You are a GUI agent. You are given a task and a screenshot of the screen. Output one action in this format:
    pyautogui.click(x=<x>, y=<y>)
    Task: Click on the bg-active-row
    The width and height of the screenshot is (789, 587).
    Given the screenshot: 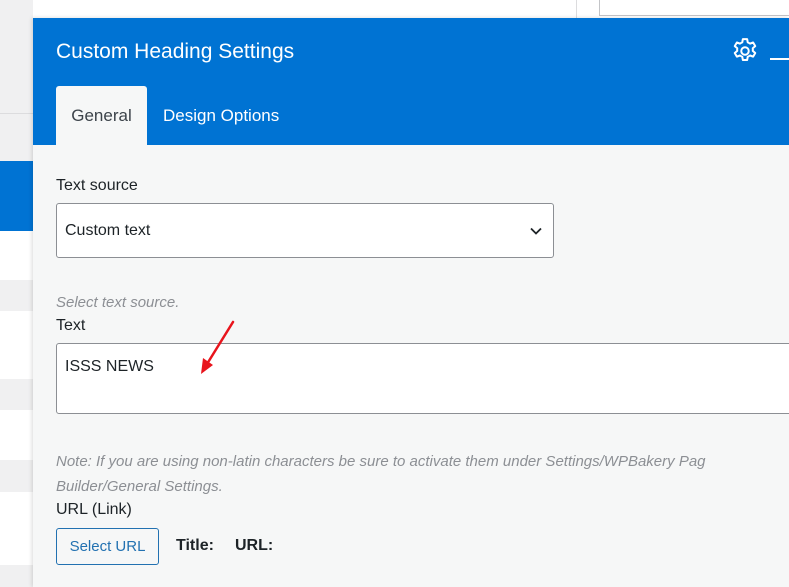 What is the action you would take?
    pyautogui.click(x=16, y=196)
    